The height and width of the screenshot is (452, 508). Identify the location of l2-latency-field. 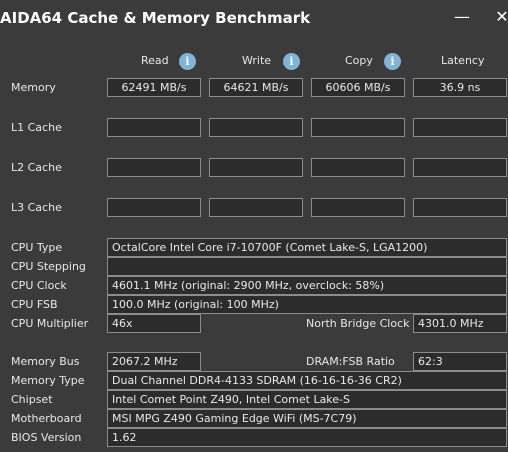
(460, 167).